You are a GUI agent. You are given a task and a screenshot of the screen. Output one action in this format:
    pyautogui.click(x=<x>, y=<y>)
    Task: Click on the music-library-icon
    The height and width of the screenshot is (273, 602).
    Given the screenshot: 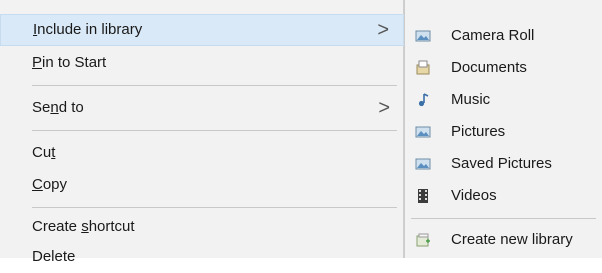 What is the action you would take?
    pyautogui.click(x=423, y=100)
    